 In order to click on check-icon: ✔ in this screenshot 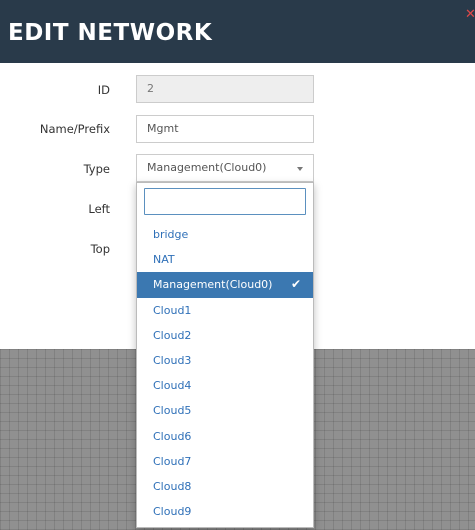, I will do `click(295, 284)`.